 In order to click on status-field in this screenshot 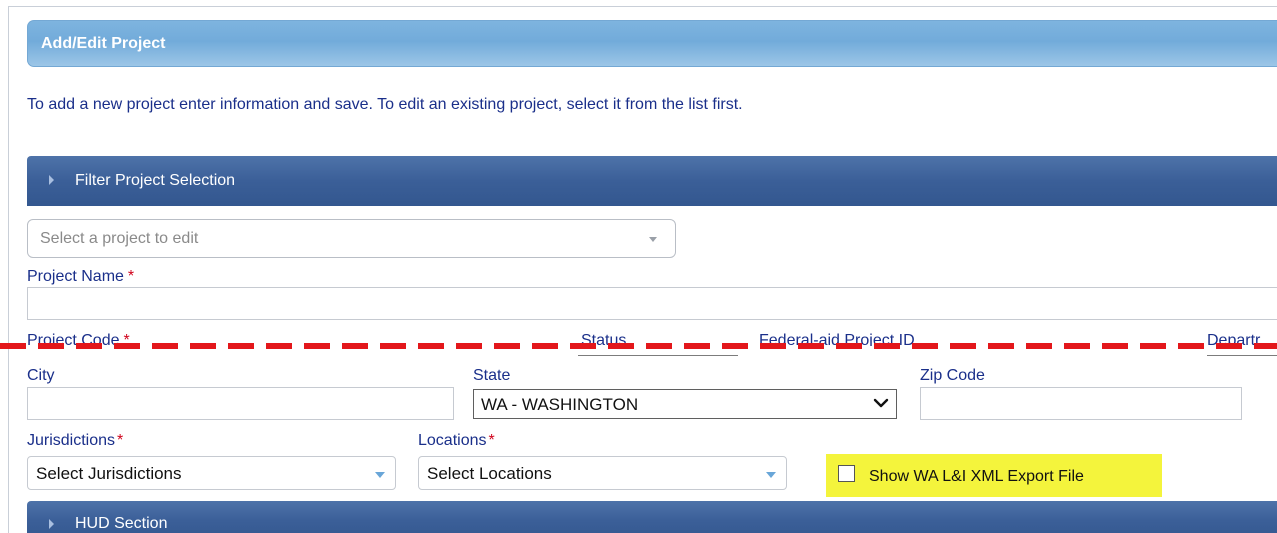, I will do `click(658, 354)`.